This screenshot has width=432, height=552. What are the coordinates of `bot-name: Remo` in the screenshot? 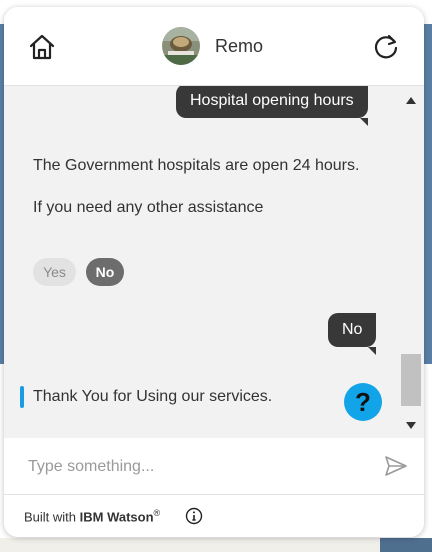 It's located at (239, 46).